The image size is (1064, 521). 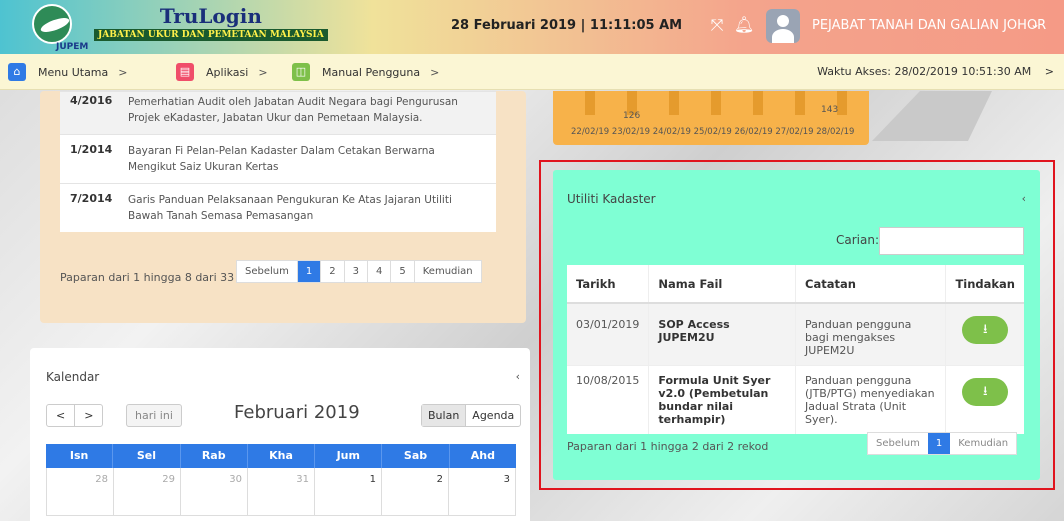 I want to click on nav-item-menu-utama: ⌂ Menu Utama >, so click(x=67, y=72).